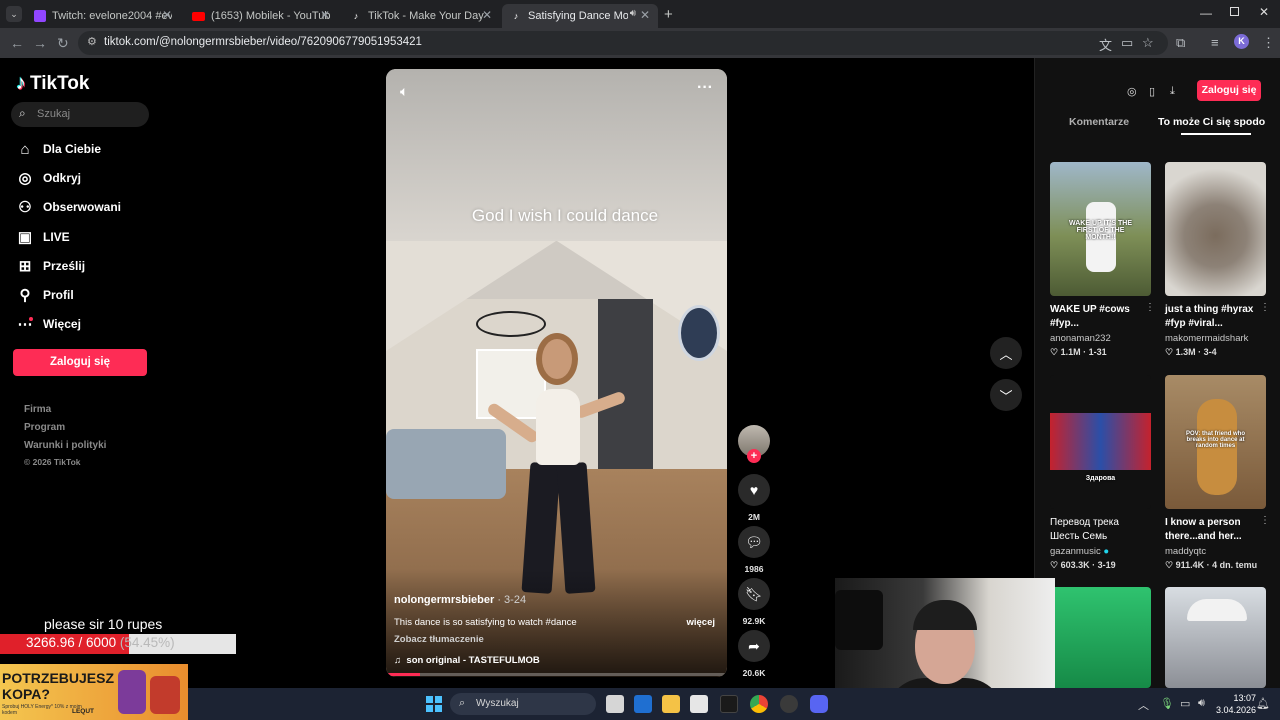 The image size is (1280, 720). What do you see at coordinates (523, 704) in the screenshot?
I see `taskbar-search-input: ⌕ Wyszukaj` at bounding box center [523, 704].